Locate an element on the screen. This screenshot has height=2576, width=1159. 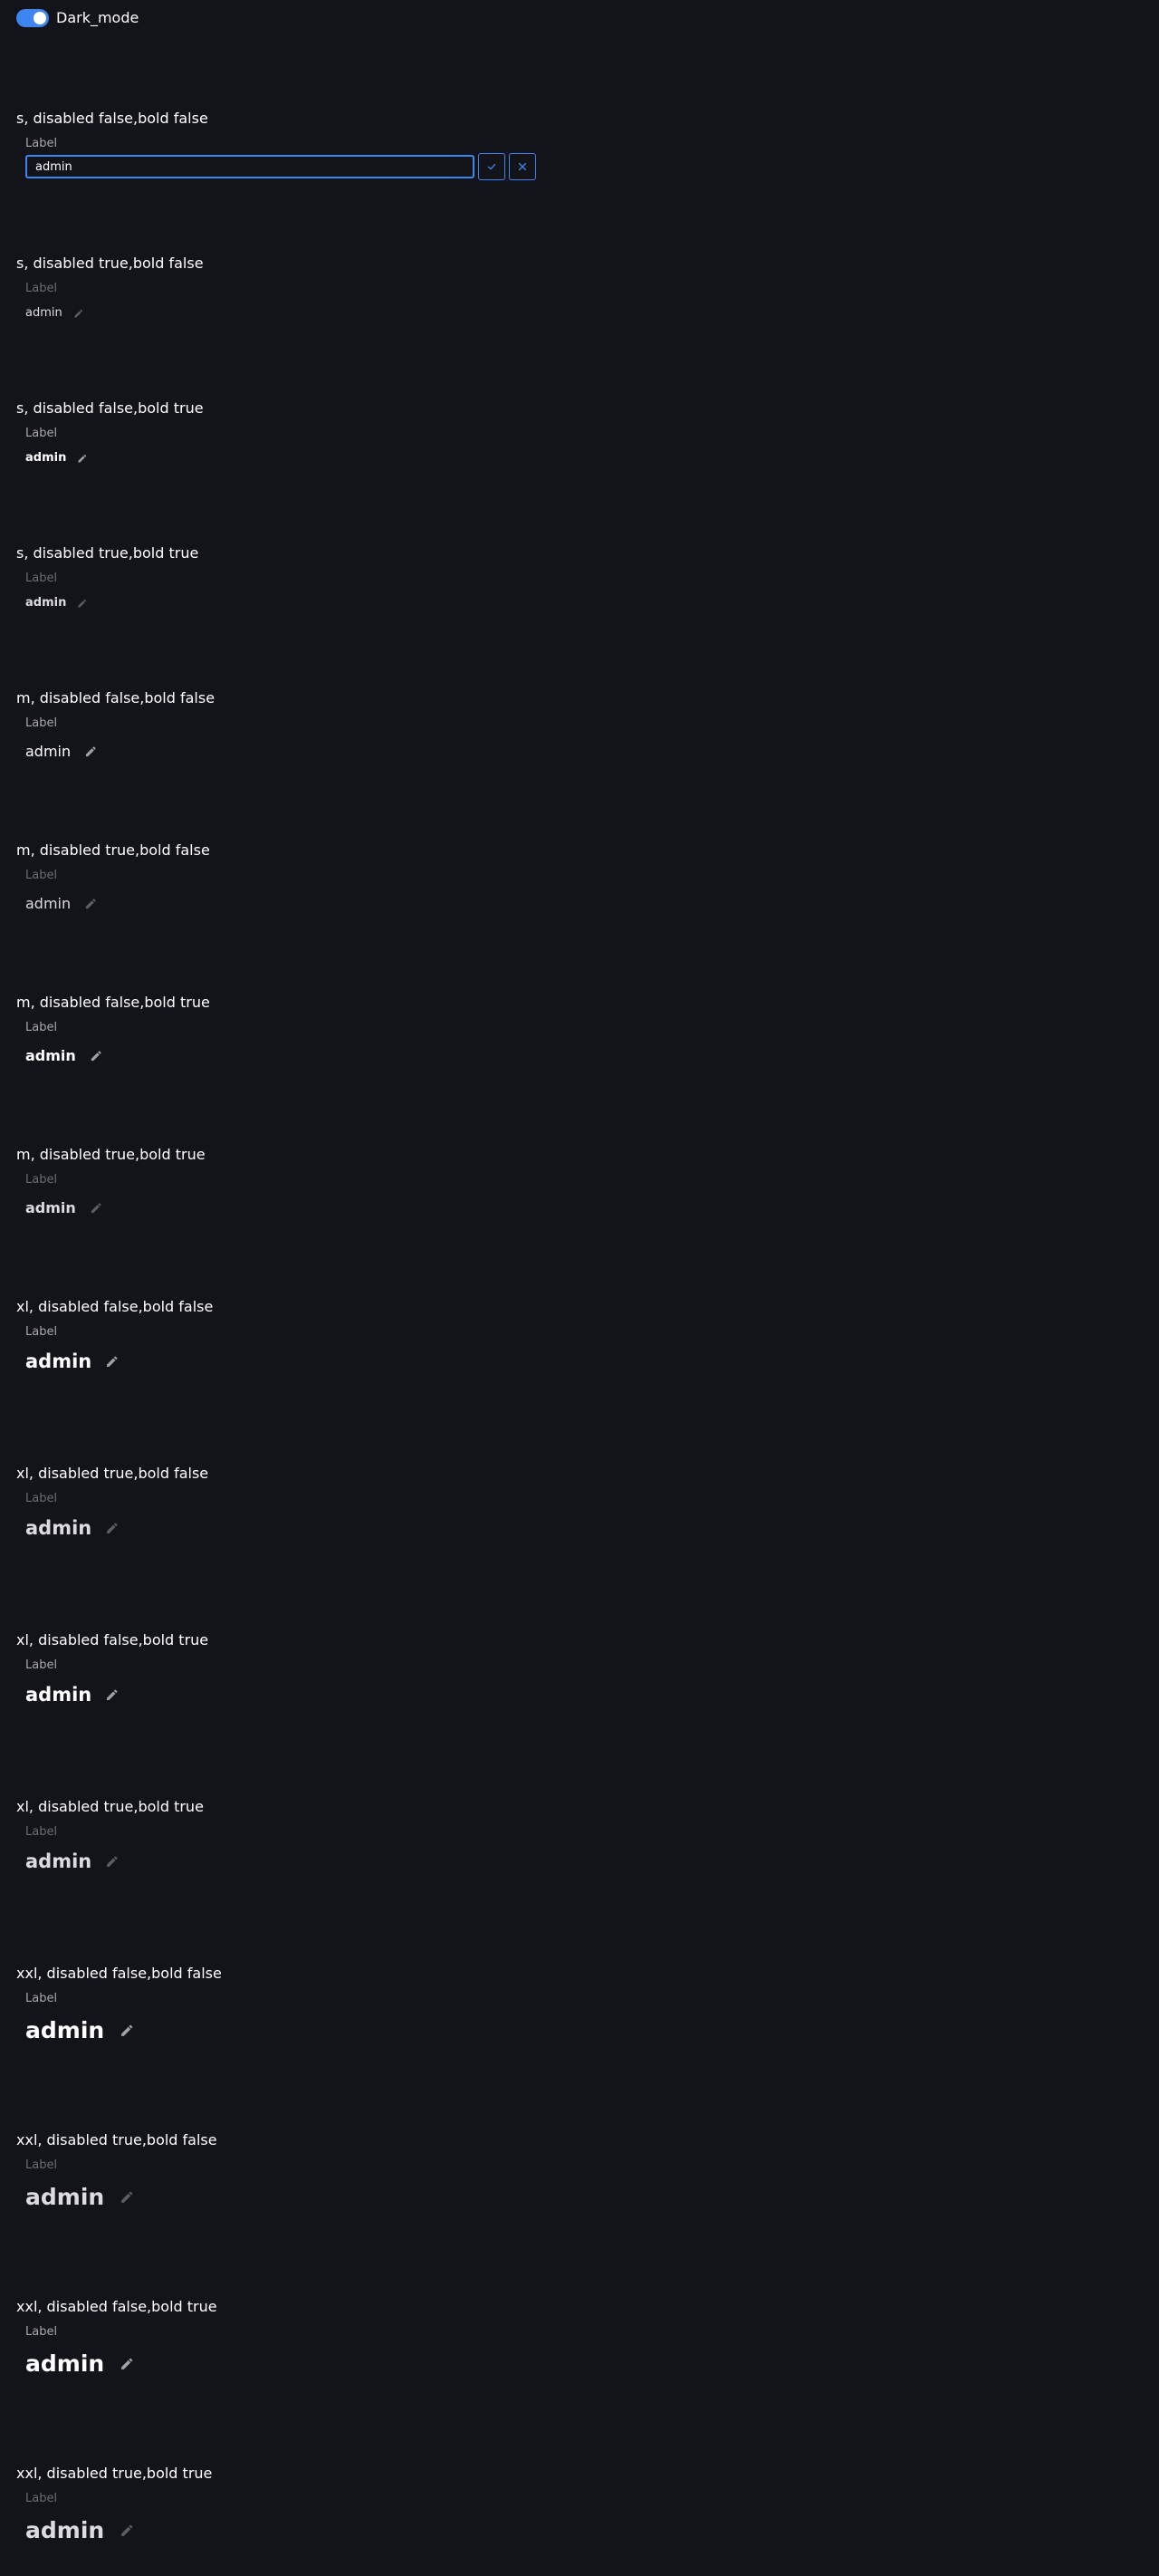
section-title: xl, disabled true,bold false is located at coordinates (113, 1473).